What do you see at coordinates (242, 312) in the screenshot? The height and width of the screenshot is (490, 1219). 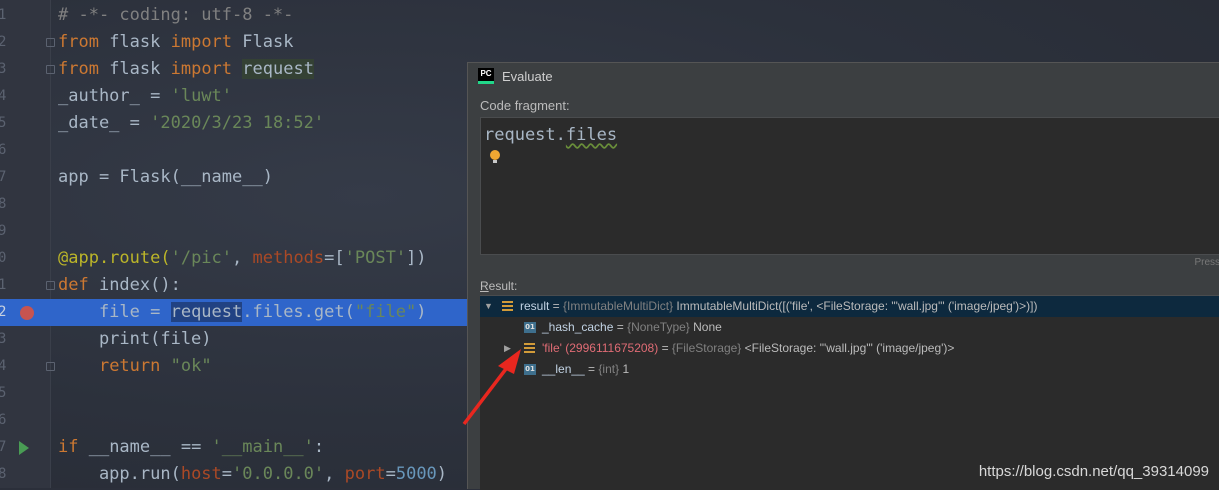 I see `code-text: file = request.files.get("file")` at bounding box center [242, 312].